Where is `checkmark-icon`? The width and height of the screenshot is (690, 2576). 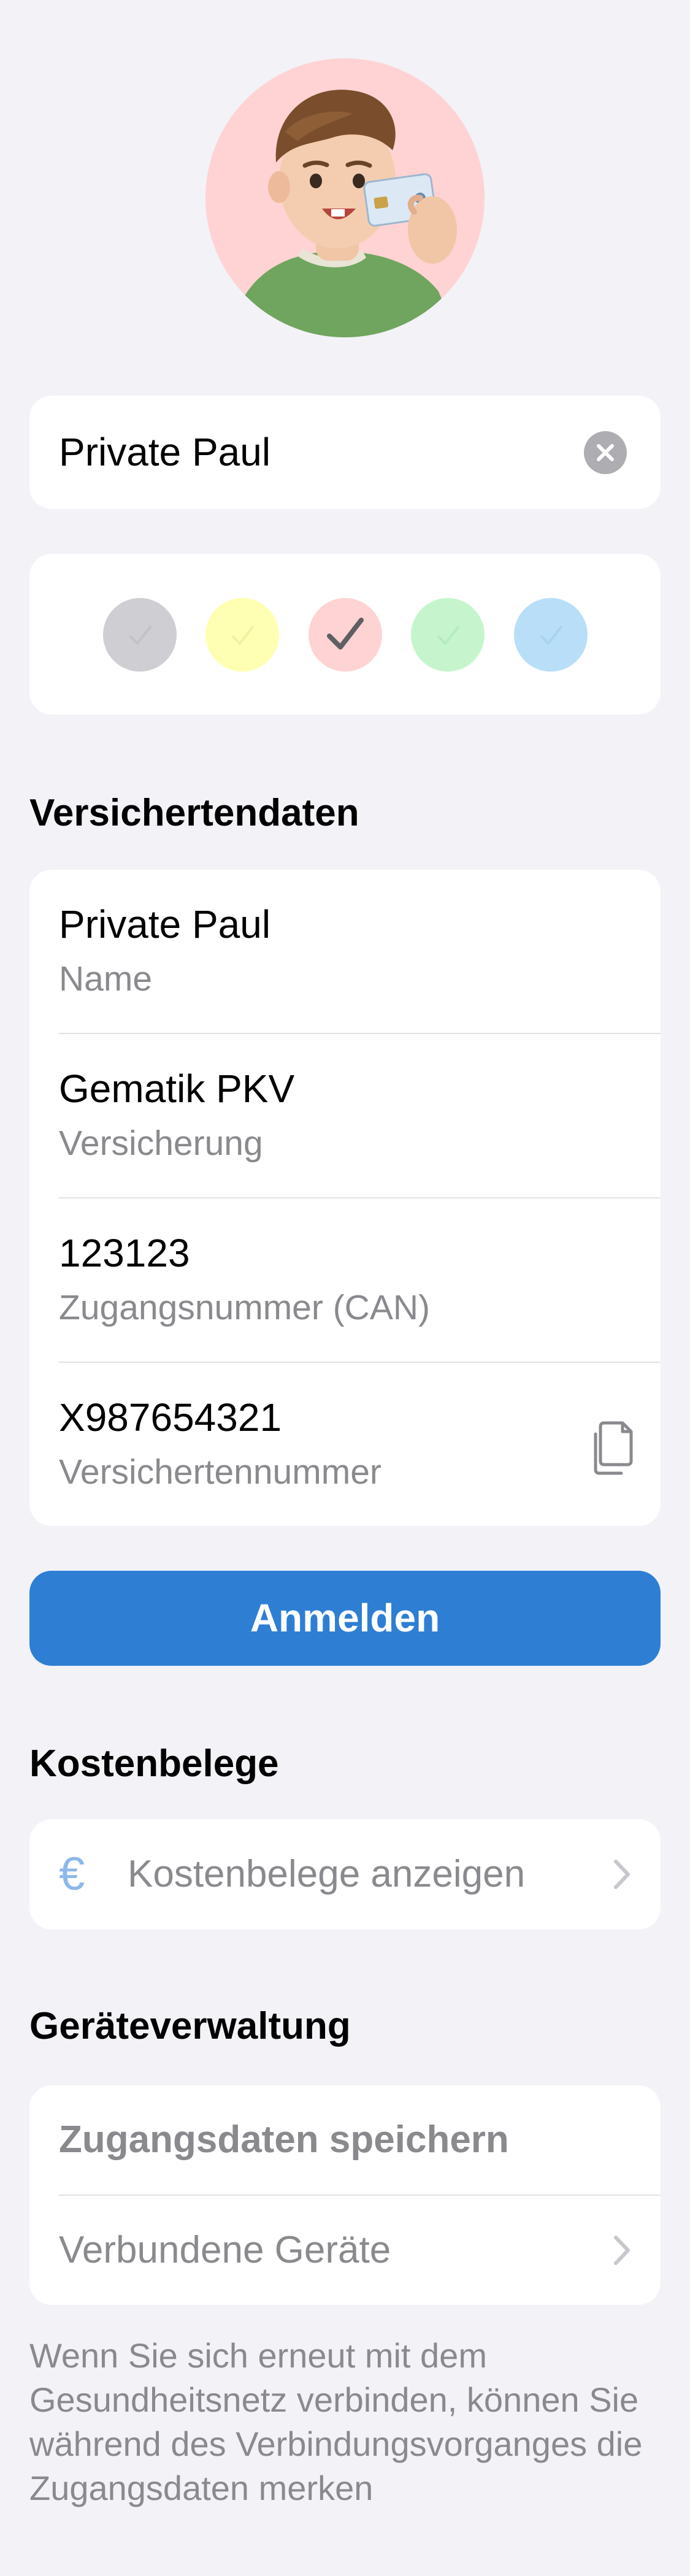 checkmark-icon is located at coordinates (345, 634).